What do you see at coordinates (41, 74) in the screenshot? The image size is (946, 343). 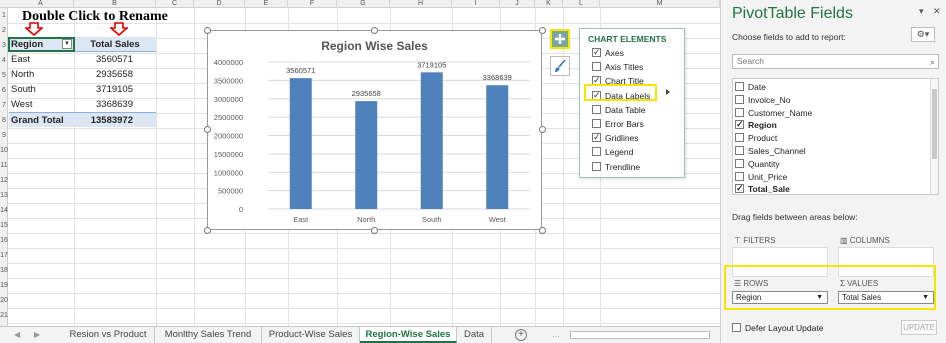 I see `pivot-row-label: North` at bounding box center [41, 74].